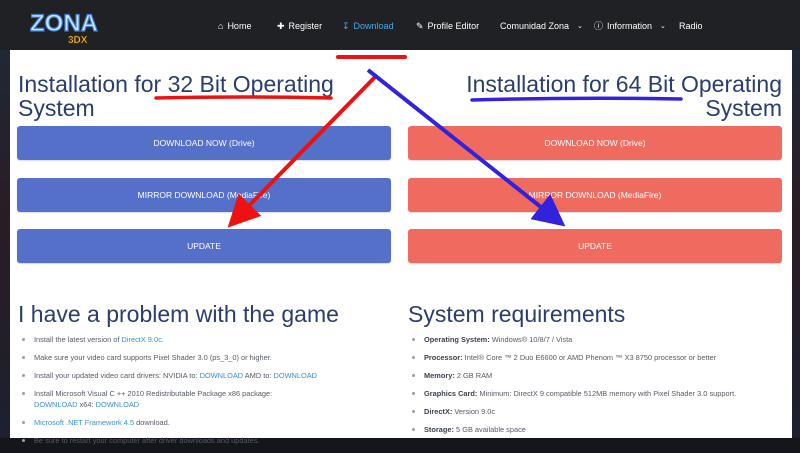  Describe the element at coordinates (457, 339) in the screenshot. I see `req-label: Operating System:` at that location.